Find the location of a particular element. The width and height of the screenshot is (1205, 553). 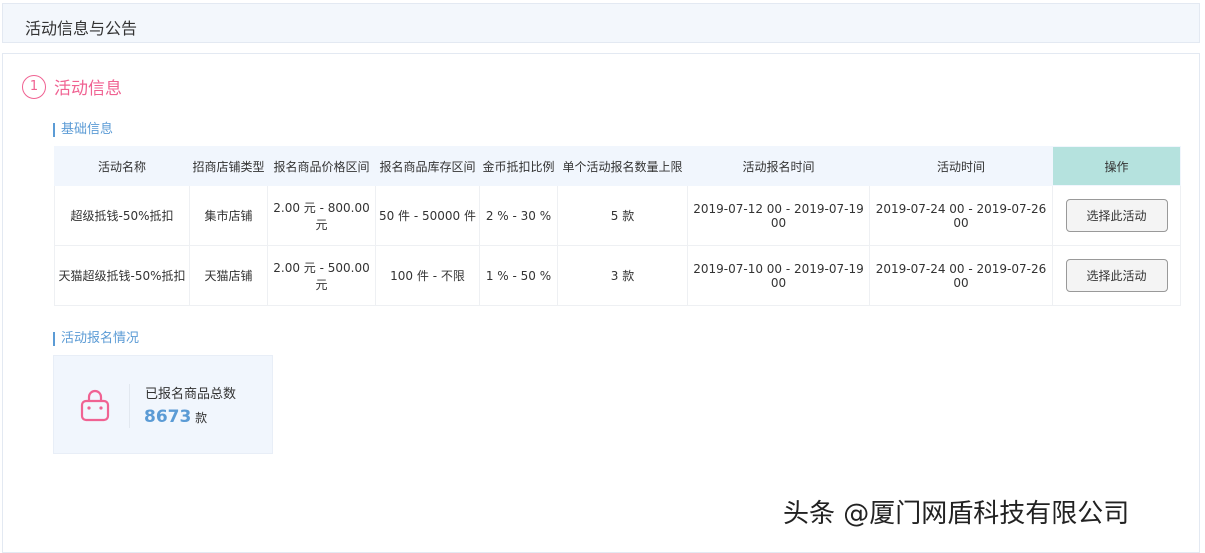

cell-stock: 50 件 - 50000 件 is located at coordinates (427, 215).